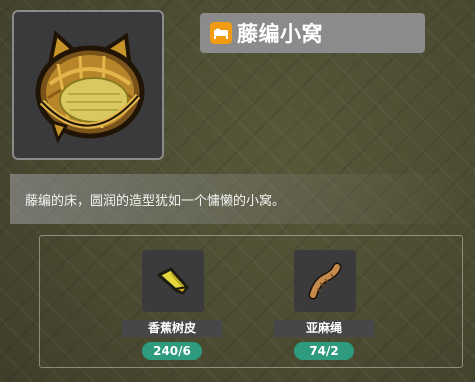 This screenshot has height=382, width=475. I want to click on rattan-bed-icon, so click(90, 87).